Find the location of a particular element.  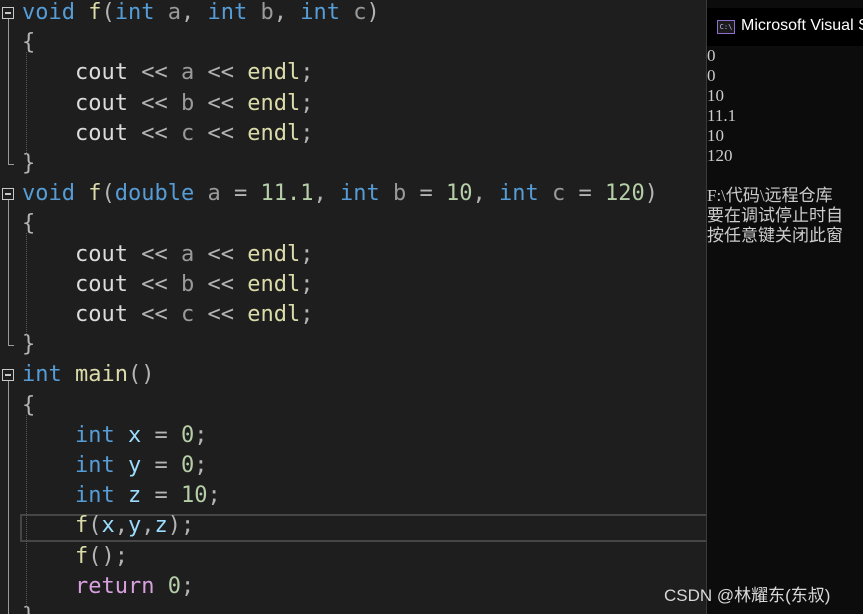

code-token: () is located at coordinates (141, 375).